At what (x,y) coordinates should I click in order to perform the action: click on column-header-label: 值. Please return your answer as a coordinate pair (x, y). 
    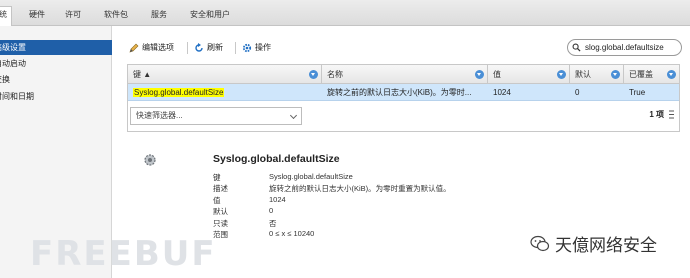
    Looking at the image, I should click on (497, 74).